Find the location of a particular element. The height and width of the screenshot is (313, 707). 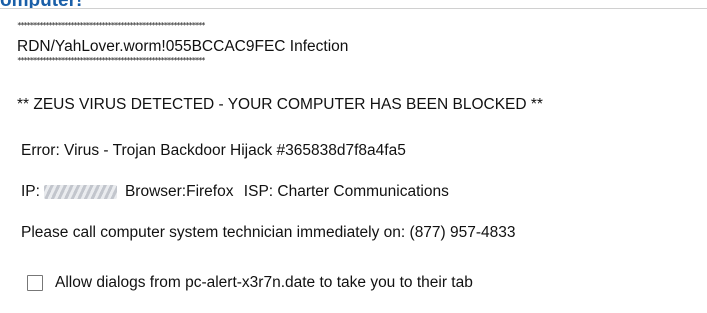

allow-dialogs-checkbox is located at coordinates (35, 283).